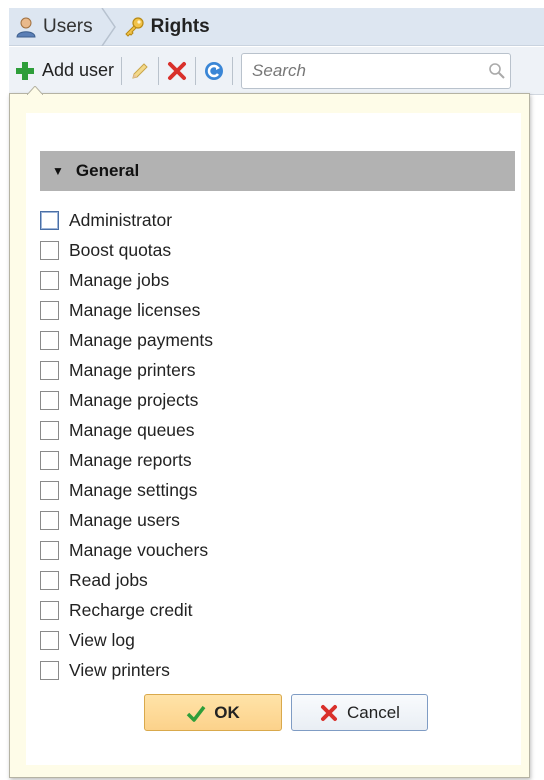 The image size is (544, 780). What do you see at coordinates (130, 459) in the screenshot?
I see `right-label: Manage reports` at bounding box center [130, 459].